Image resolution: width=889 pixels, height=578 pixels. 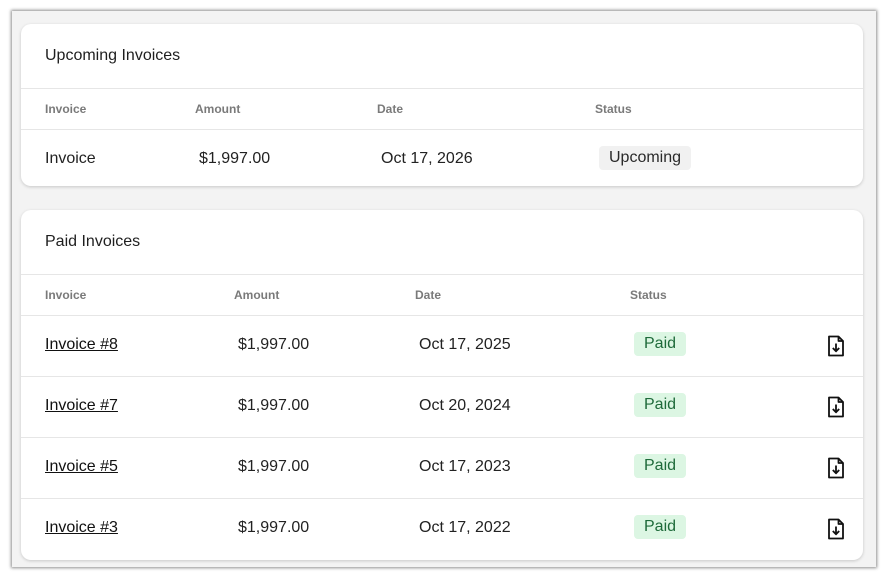 I want to click on invoice-date: Oct 17, 2025, so click(x=465, y=344).